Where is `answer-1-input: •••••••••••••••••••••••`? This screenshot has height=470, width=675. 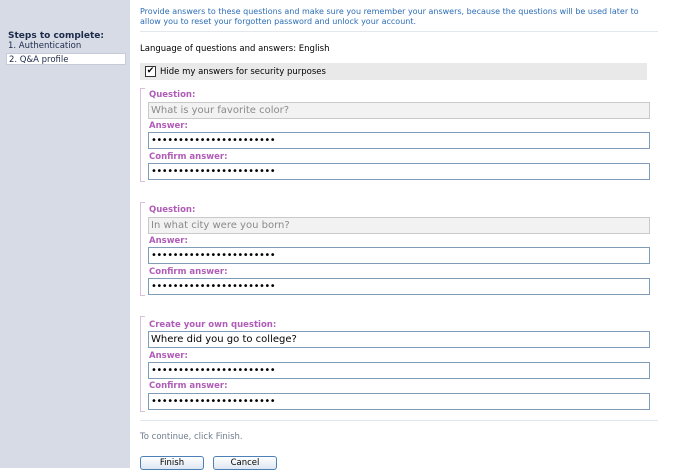 answer-1-input: ••••••••••••••••••••••• is located at coordinates (399, 140).